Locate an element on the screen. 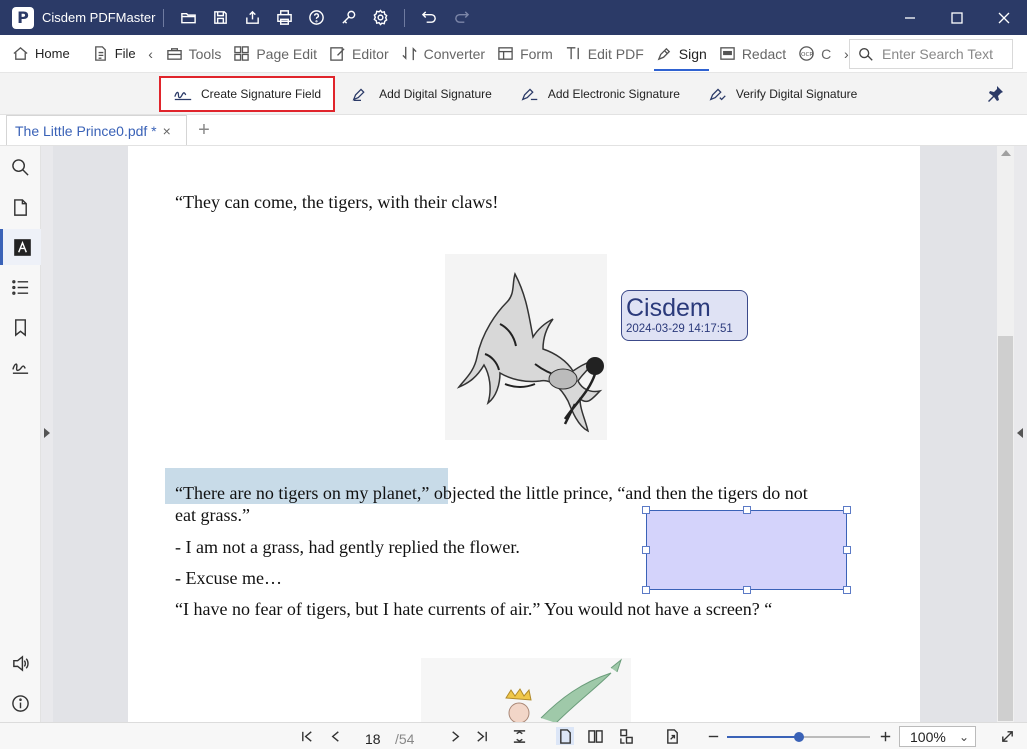 Image resolution: width=1027 pixels, height=749 pixels. menu-editor: Editor is located at coordinates (359, 54).